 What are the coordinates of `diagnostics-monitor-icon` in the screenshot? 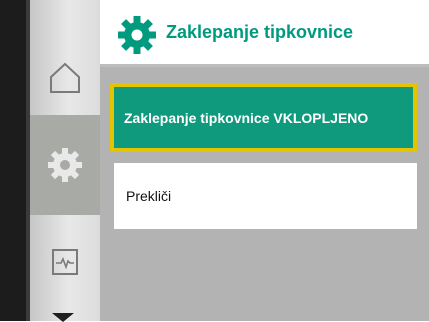 It's located at (65, 262).